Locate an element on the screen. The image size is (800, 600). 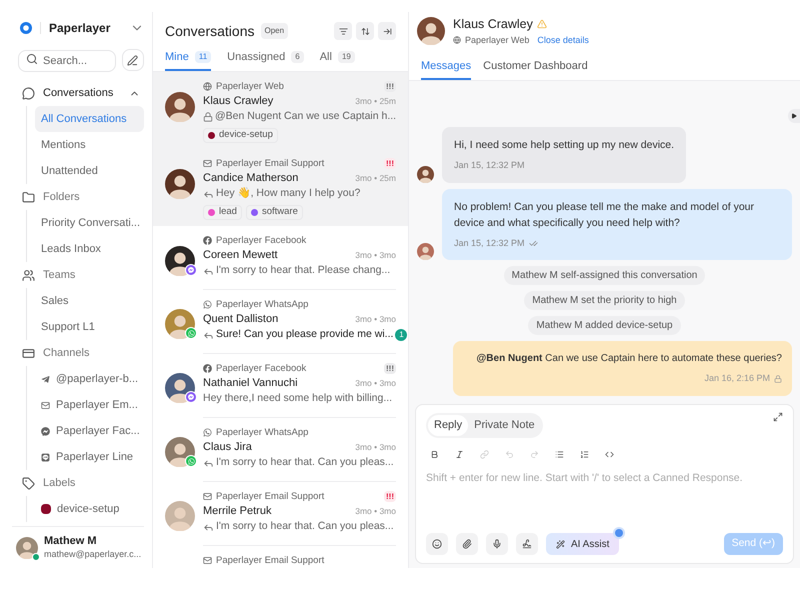
nav-section: Teams is located at coordinates (78, 275).